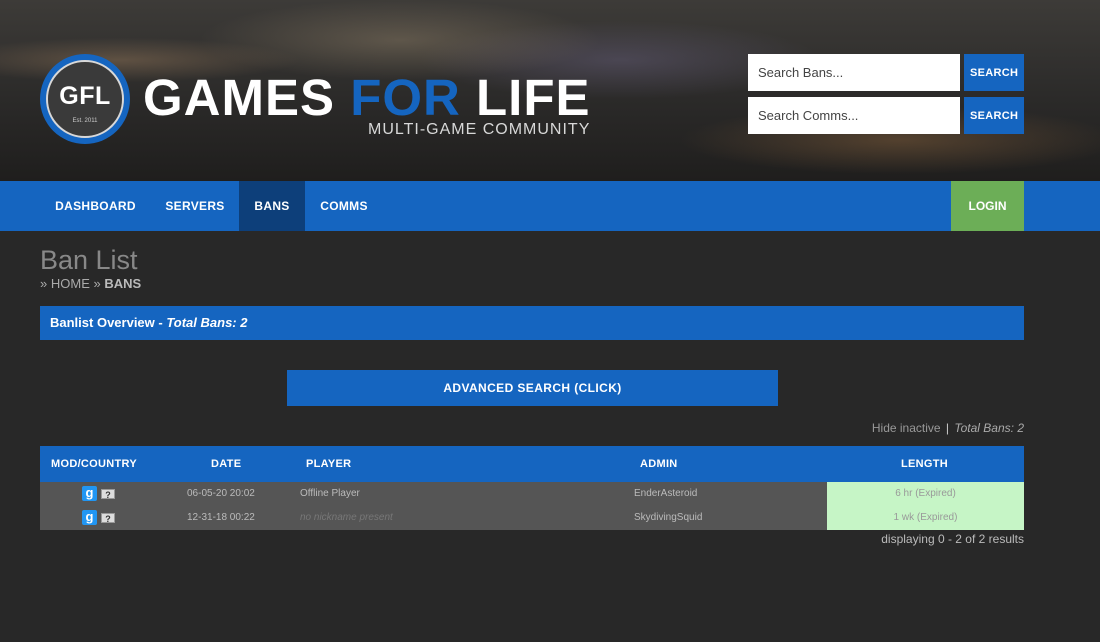 The height and width of the screenshot is (642, 1100). Describe the element at coordinates (659, 464) in the screenshot. I see `col-admin: ADMIN` at that location.